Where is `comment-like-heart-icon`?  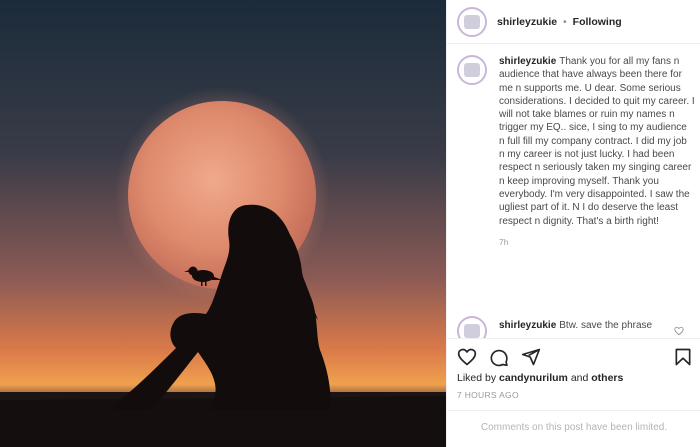
comment-like-heart-icon is located at coordinates (679, 331).